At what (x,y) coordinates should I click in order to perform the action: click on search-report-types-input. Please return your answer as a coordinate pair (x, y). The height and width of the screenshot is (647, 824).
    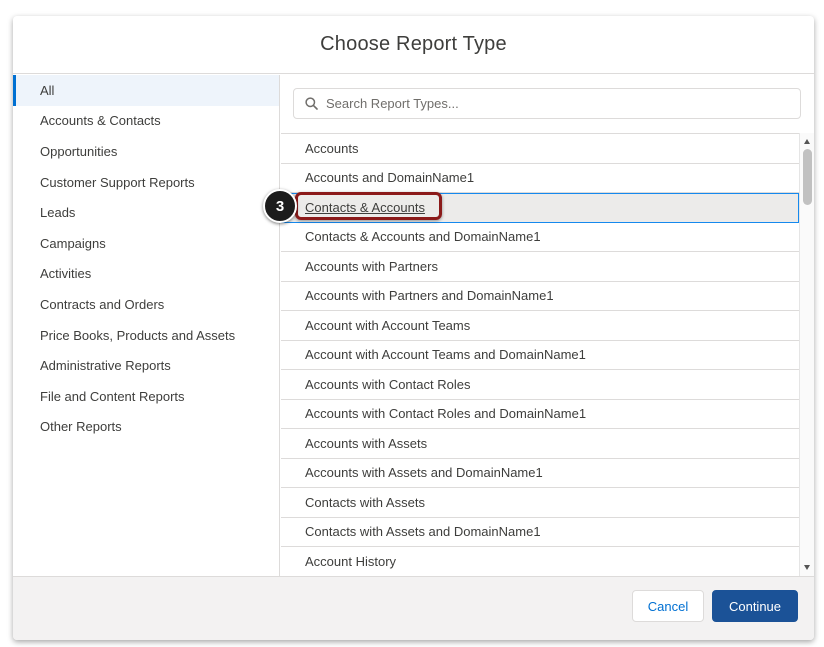
    Looking at the image, I should click on (546, 103).